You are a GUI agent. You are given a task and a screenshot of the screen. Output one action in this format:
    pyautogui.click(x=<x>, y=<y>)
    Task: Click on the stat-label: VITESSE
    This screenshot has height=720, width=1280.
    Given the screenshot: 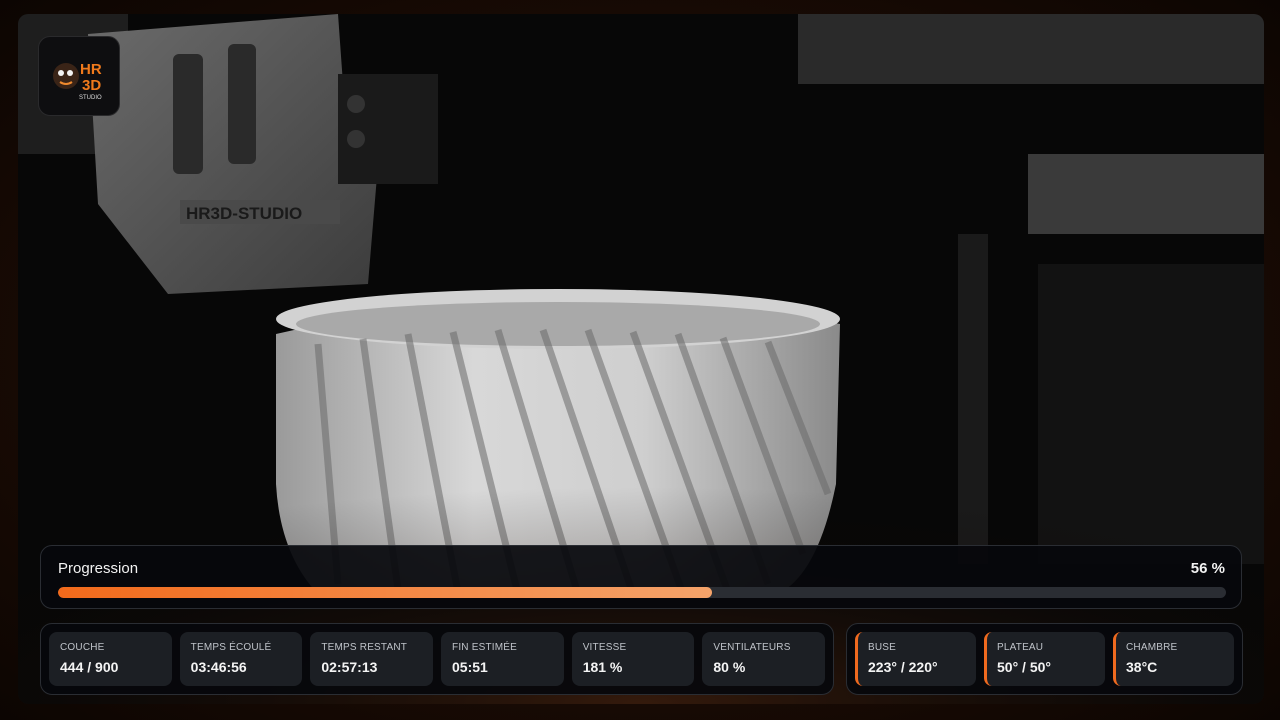 What is the action you would take?
    pyautogui.click(x=604, y=647)
    